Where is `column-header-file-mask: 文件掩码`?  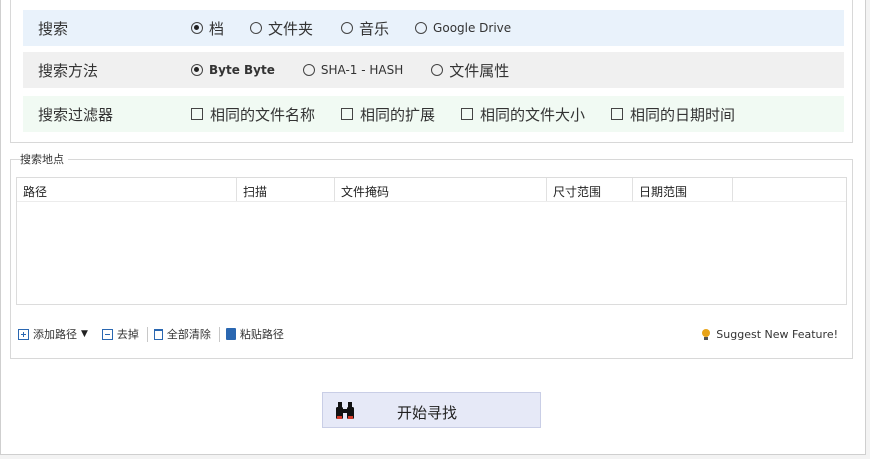
column-header-file-mask: 文件掩码 is located at coordinates (441, 189).